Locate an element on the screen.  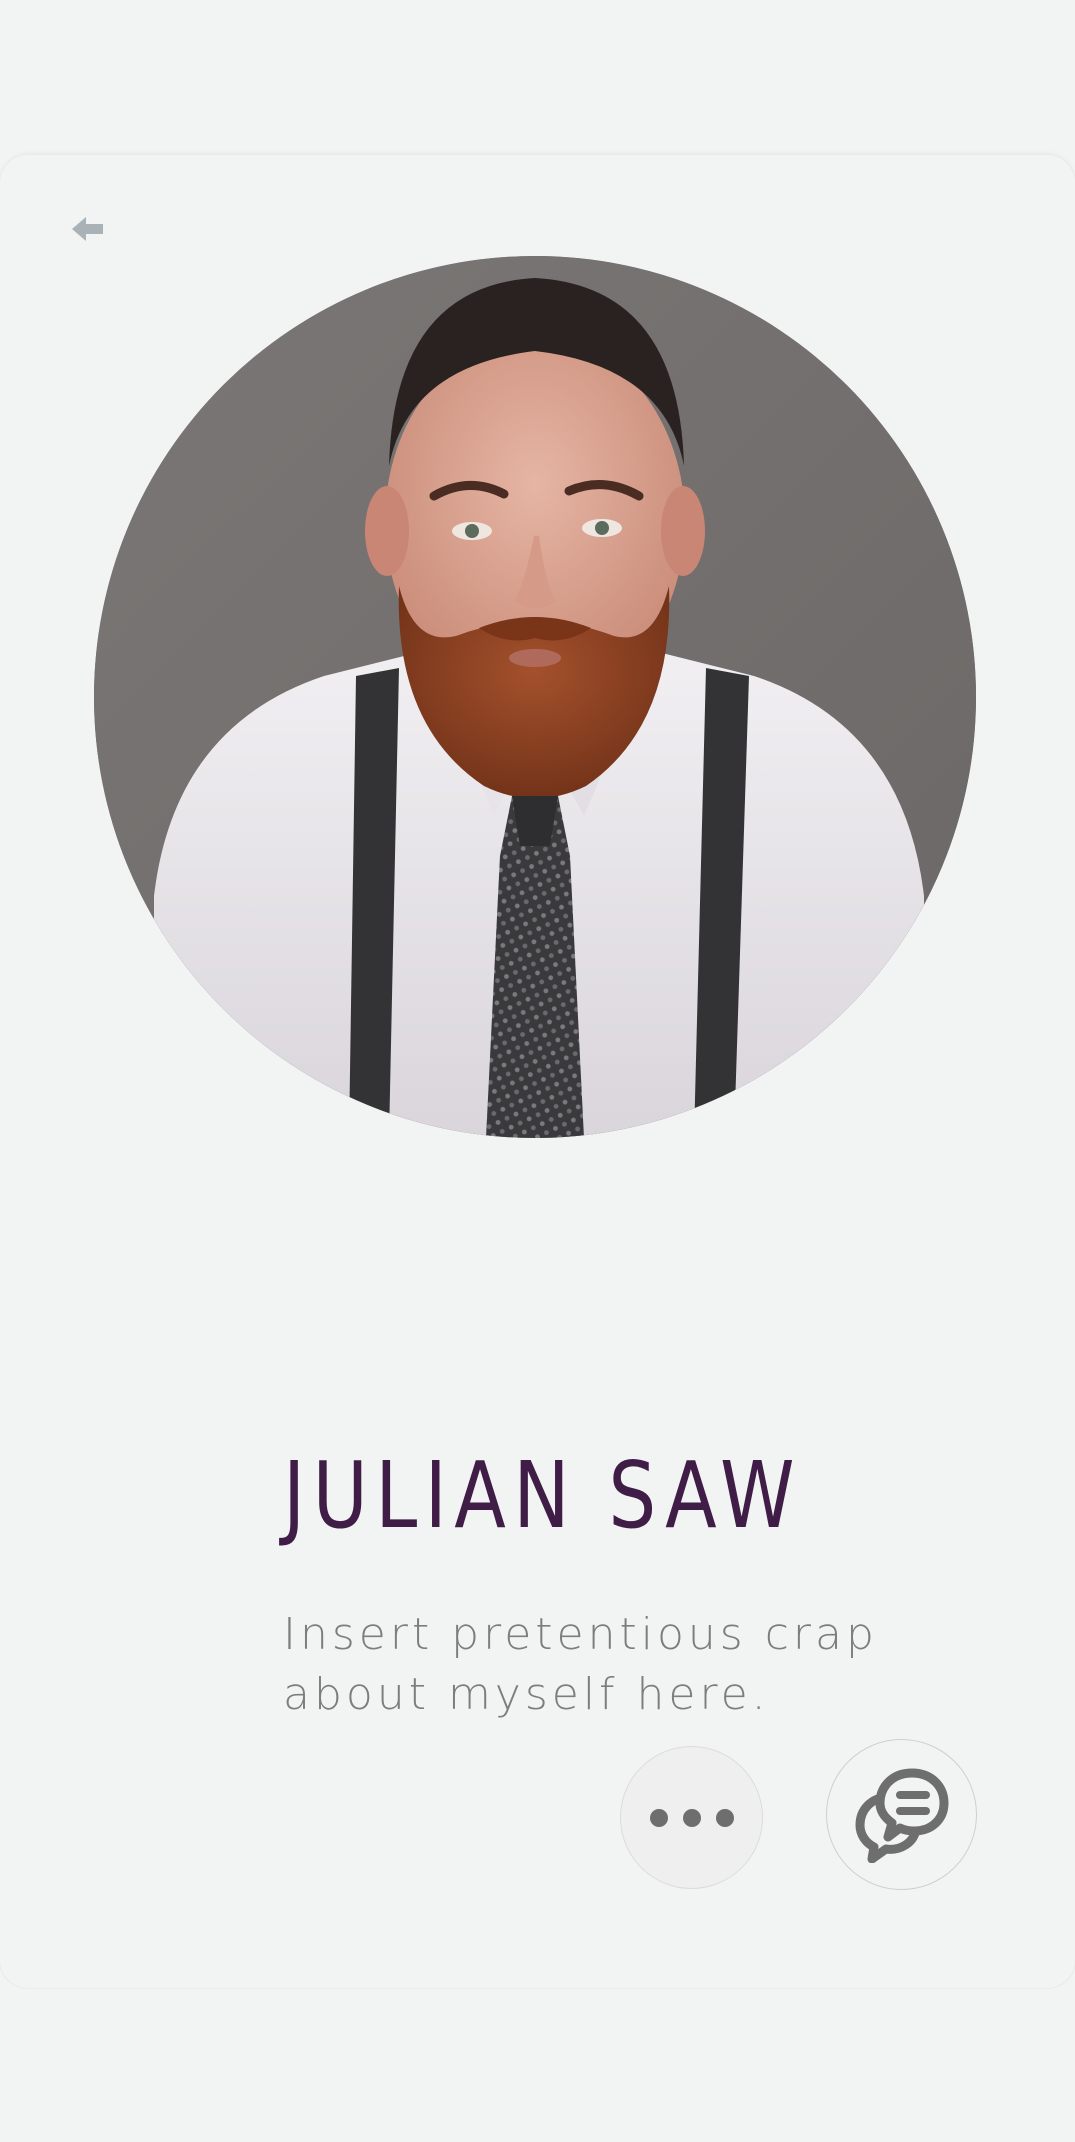
arrow-left-icon is located at coordinates (87, 229).